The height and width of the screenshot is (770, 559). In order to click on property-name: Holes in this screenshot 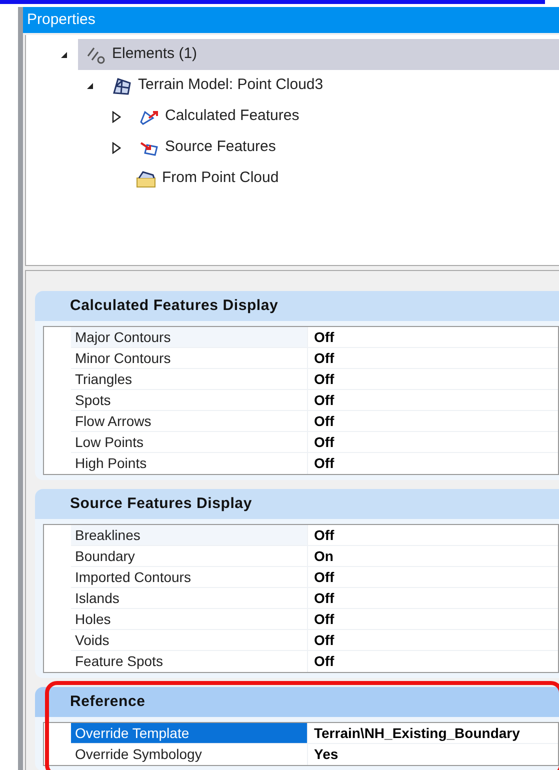, I will do `click(93, 619)`.